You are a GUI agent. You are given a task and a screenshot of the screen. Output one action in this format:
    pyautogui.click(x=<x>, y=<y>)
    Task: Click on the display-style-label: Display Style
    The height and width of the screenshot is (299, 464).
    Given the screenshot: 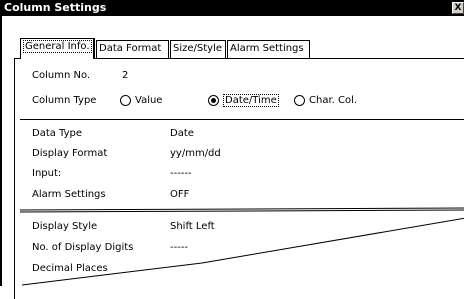 What is the action you would take?
    pyautogui.click(x=65, y=226)
    